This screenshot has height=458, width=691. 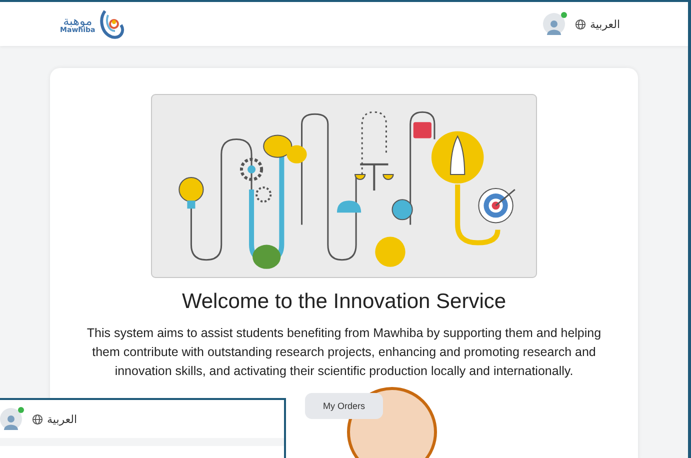 I want to click on logo-icon, so click(x=112, y=24).